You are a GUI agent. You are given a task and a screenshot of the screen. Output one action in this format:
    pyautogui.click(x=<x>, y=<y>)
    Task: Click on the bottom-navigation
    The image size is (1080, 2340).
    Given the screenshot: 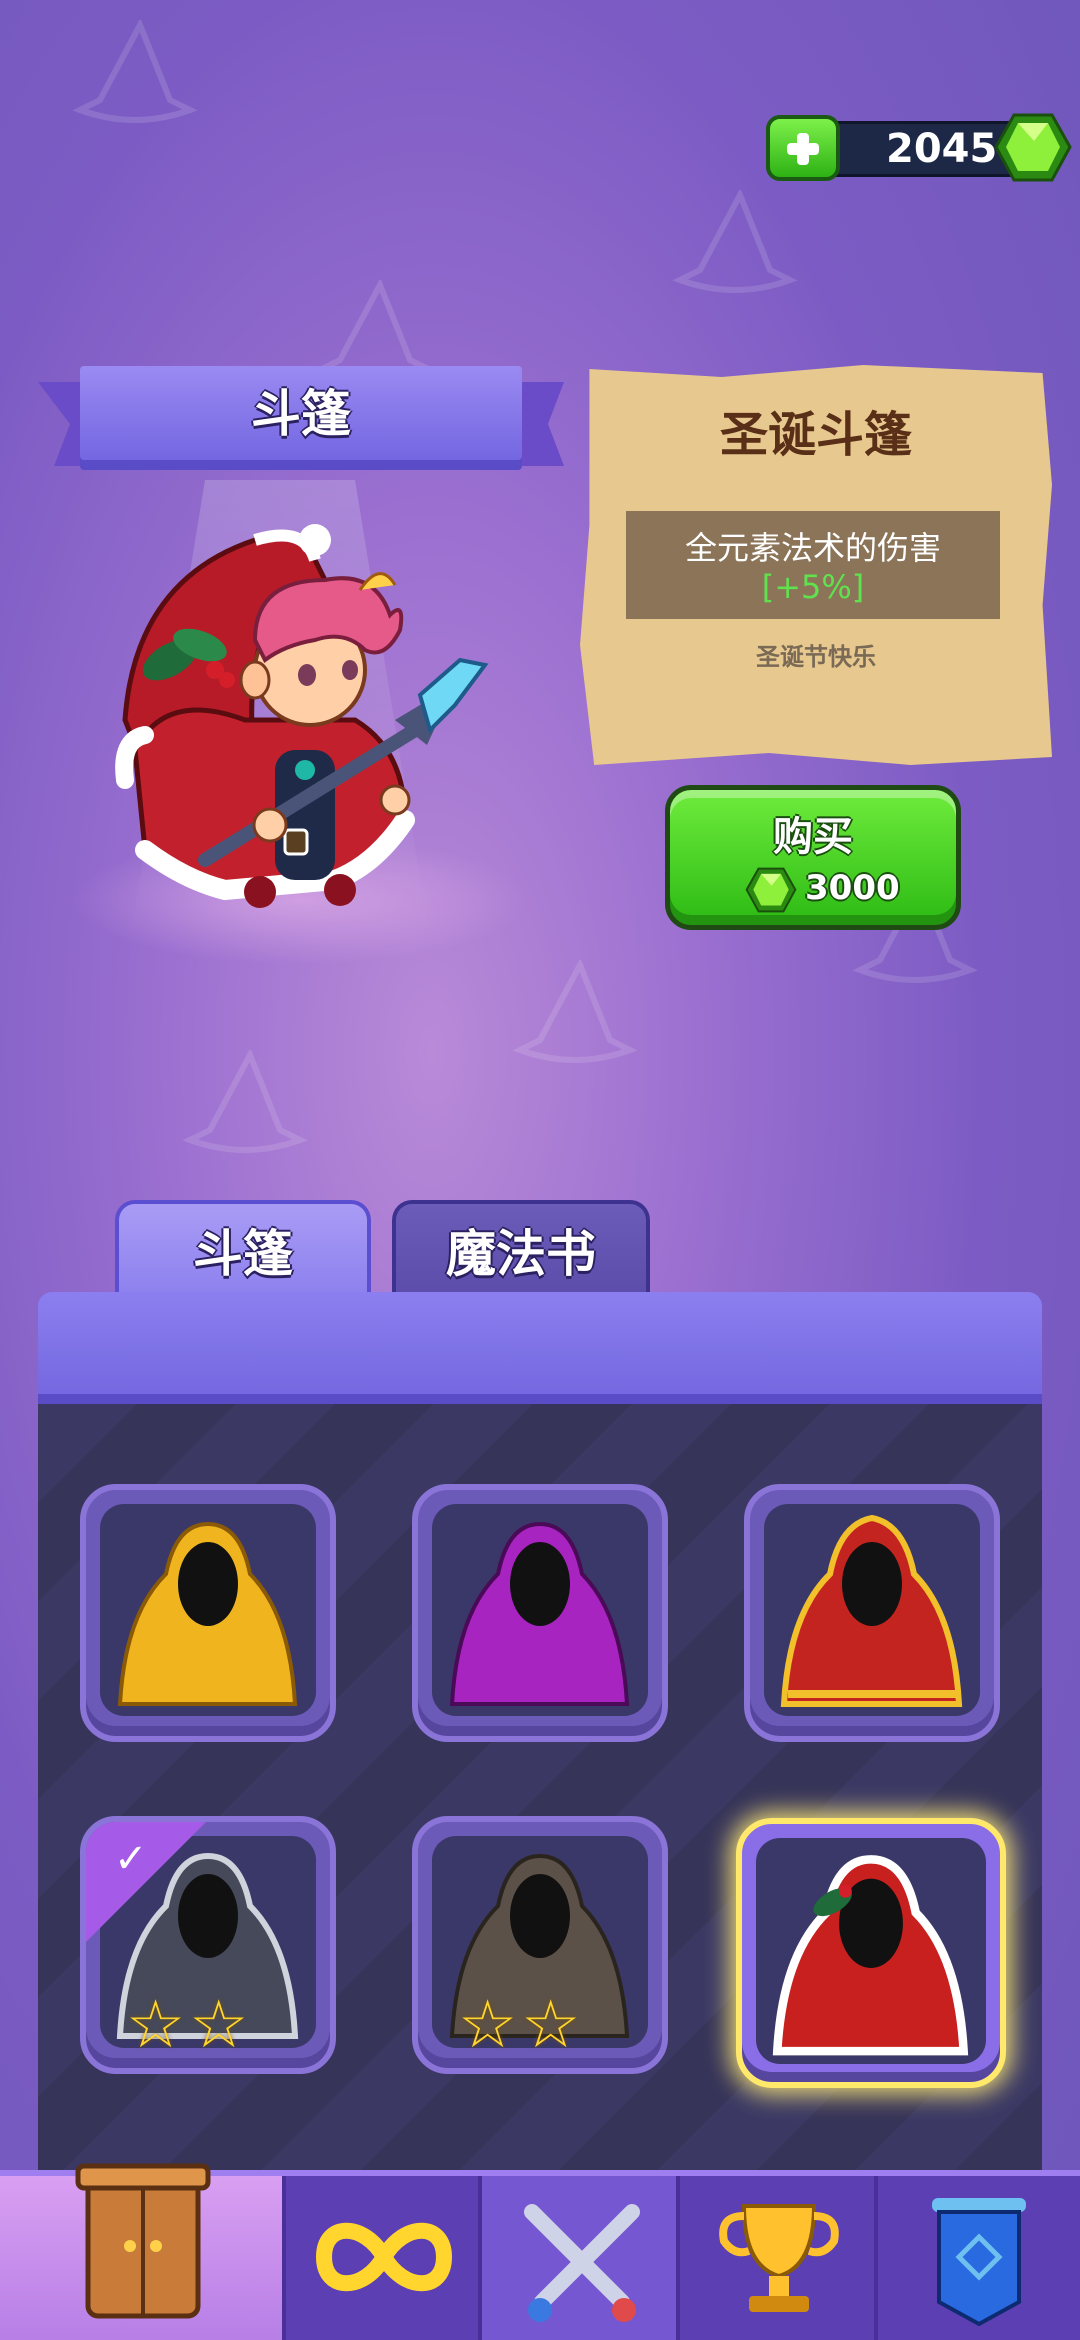 What is the action you would take?
    pyautogui.click(x=540, y=2251)
    